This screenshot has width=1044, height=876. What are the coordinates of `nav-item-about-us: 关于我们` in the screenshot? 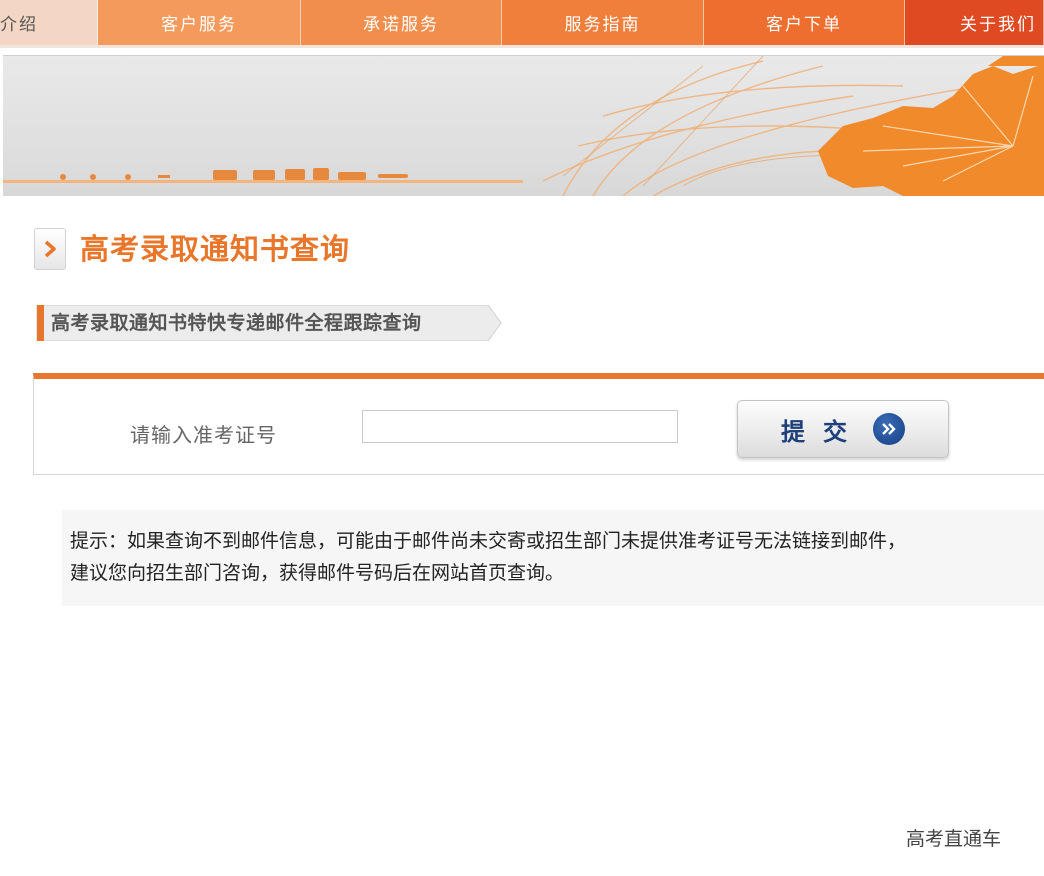 It's located at (974, 22).